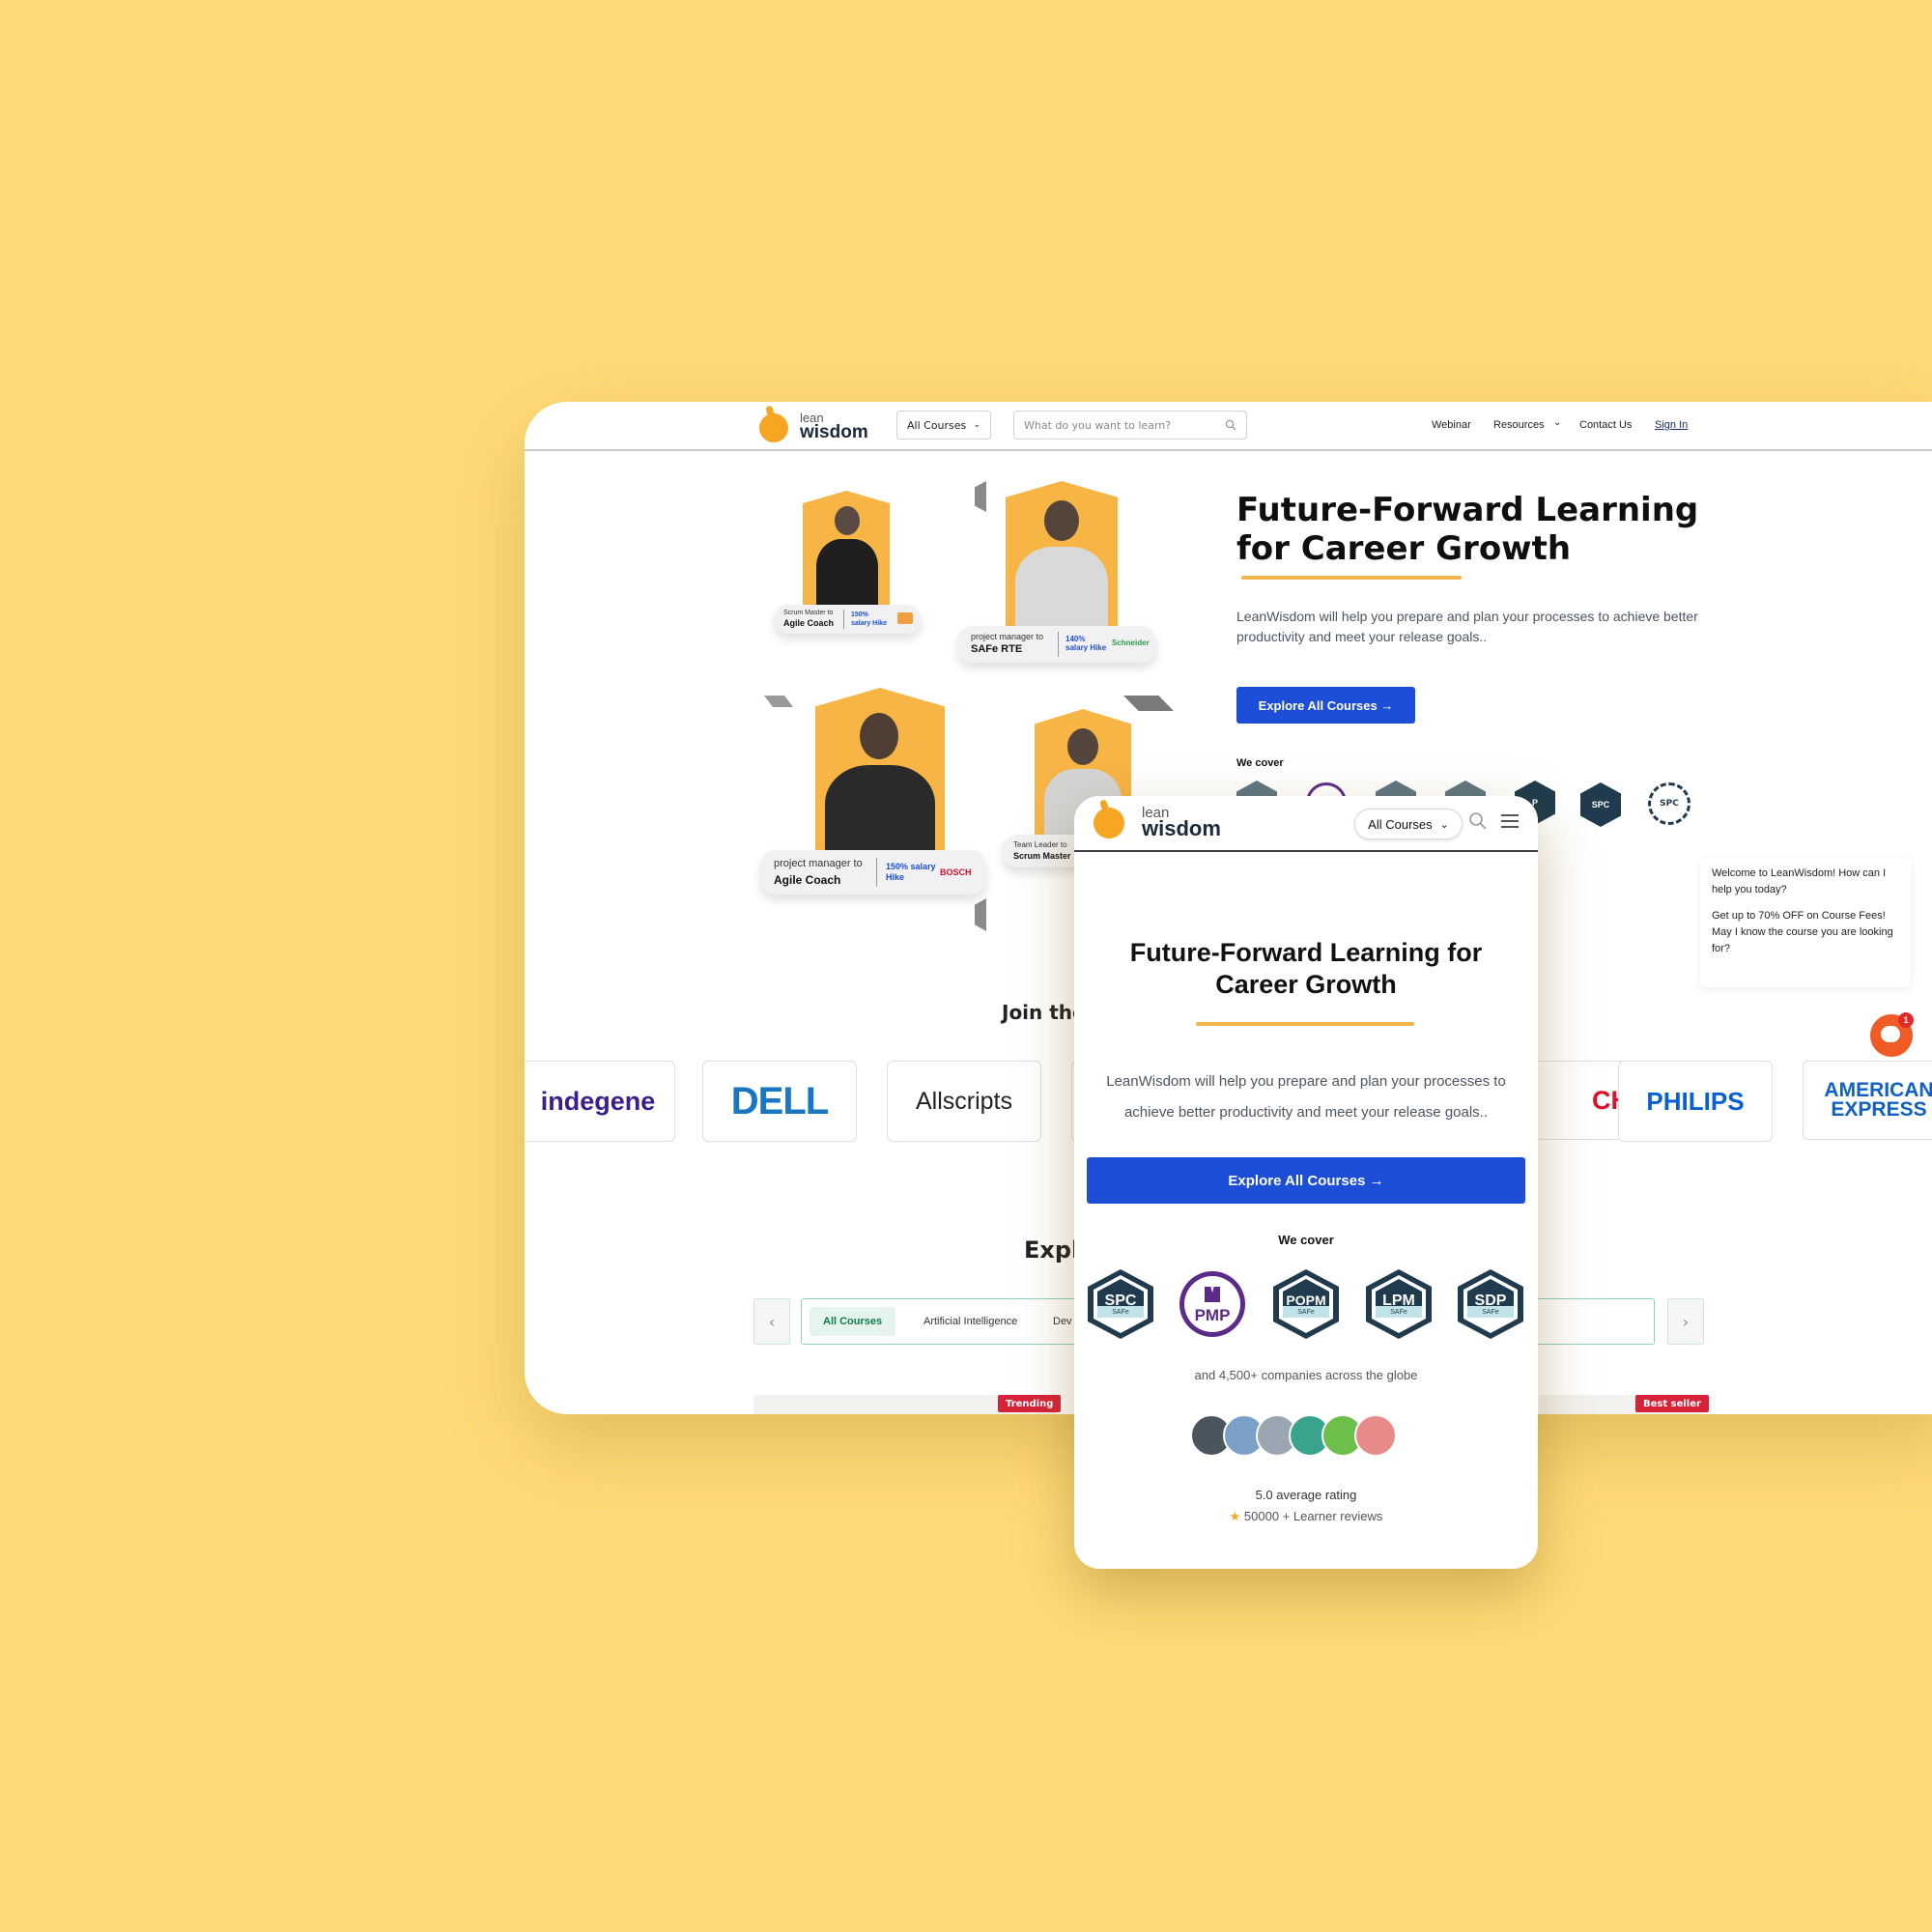 The width and height of the screenshot is (1932, 1932). Describe the element at coordinates (1519, 425) in the screenshot. I see `nav-resources: Resources` at that location.